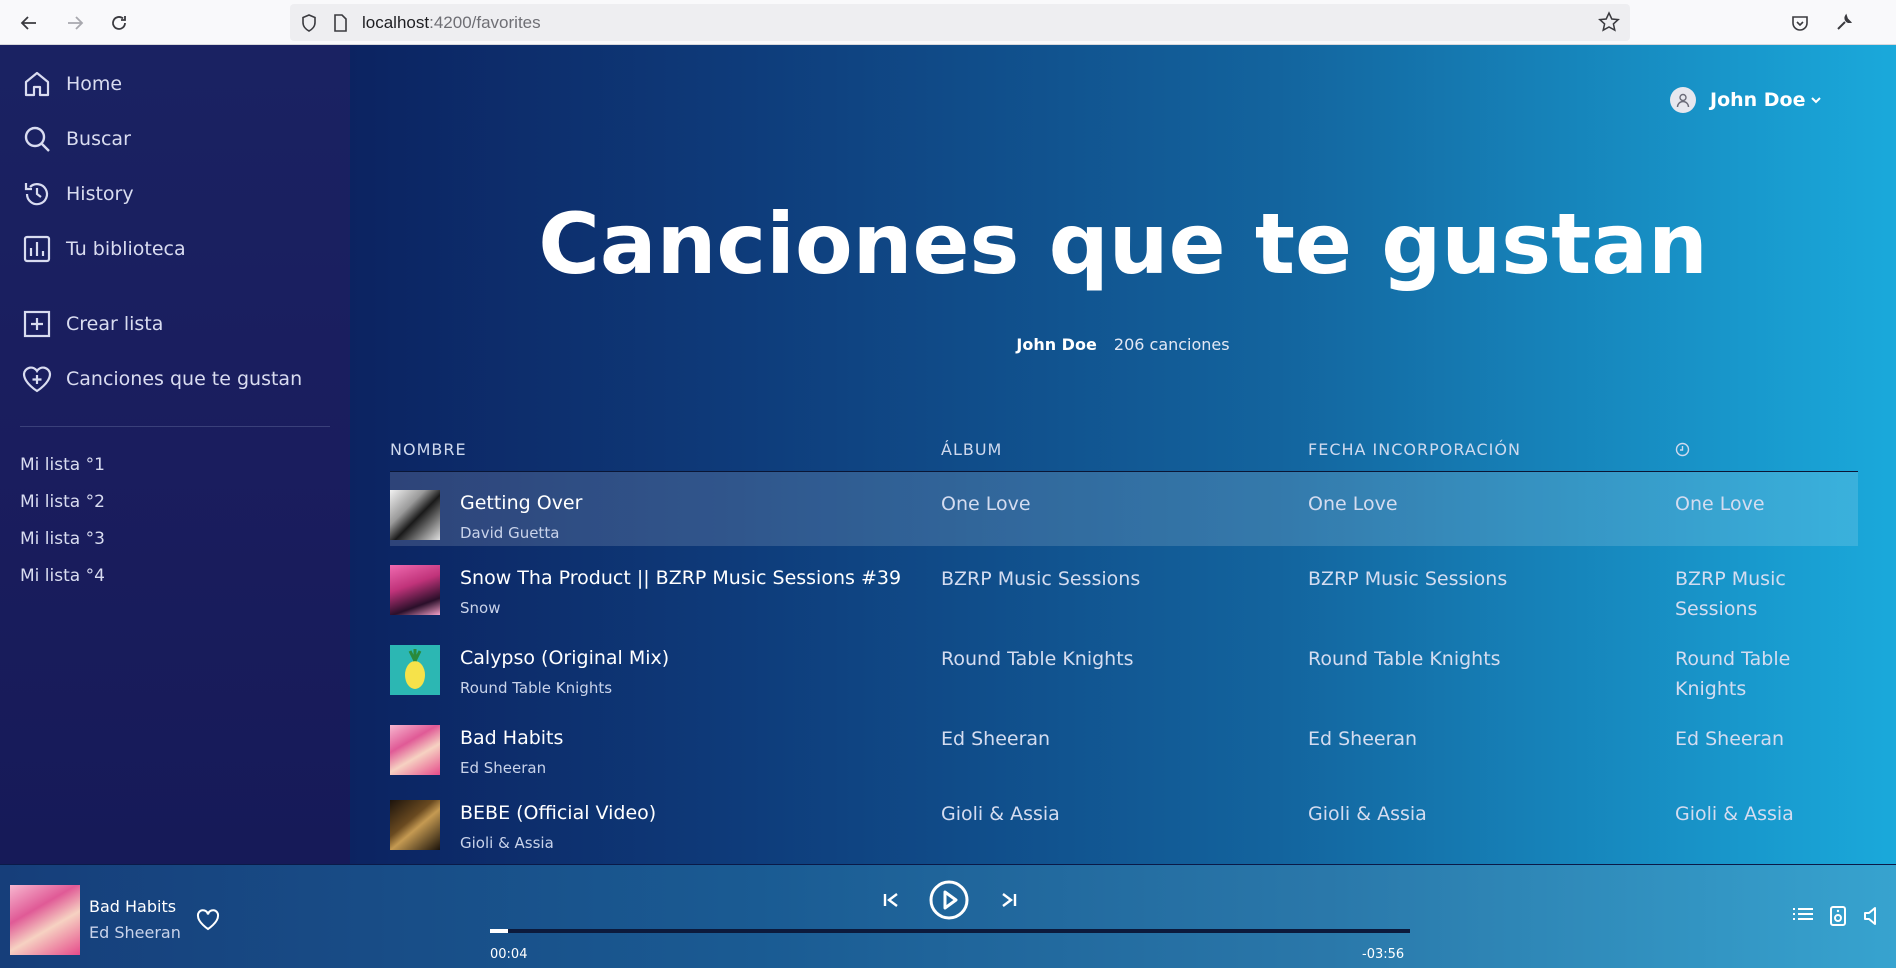  Describe the element at coordinates (503, 768) in the screenshot. I see `song-artist: Ed Sheeran` at that location.